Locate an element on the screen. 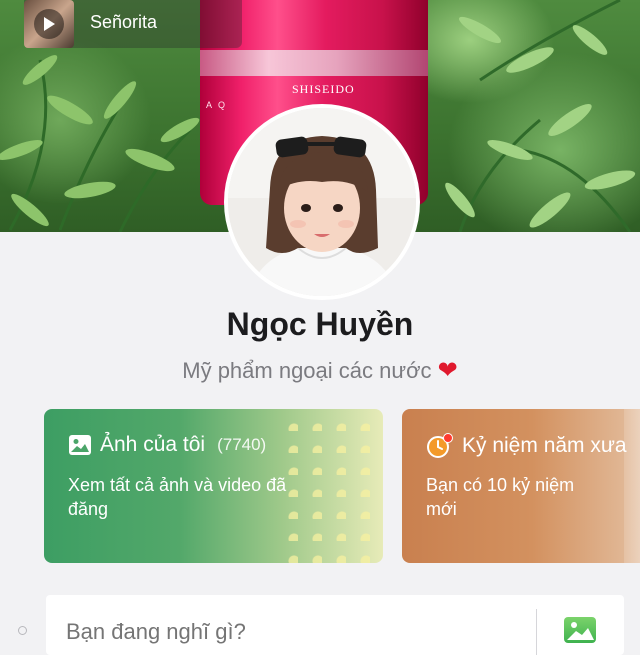 The image size is (640, 655). profile-name: Ngọc Huyền is located at coordinates (320, 324).